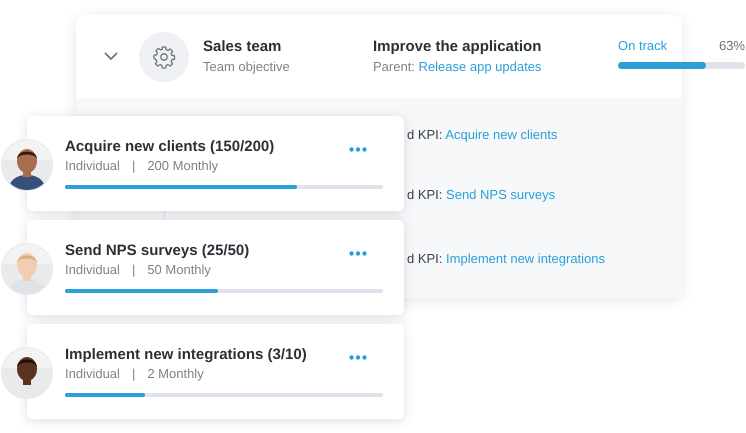  Describe the element at coordinates (164, 56) in the screenshot. I see `gear-icon` at that location.